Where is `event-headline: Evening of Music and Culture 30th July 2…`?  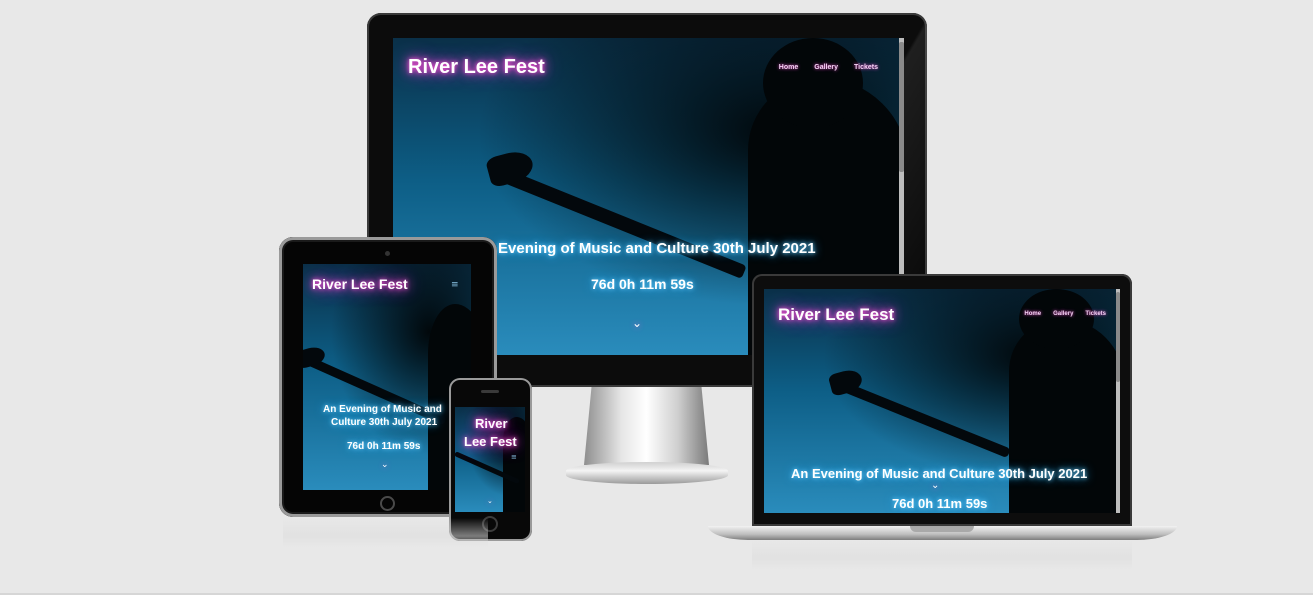
event-headline: Evening of Music and Culture 30th July 2… is located at coordinates (657, 248).